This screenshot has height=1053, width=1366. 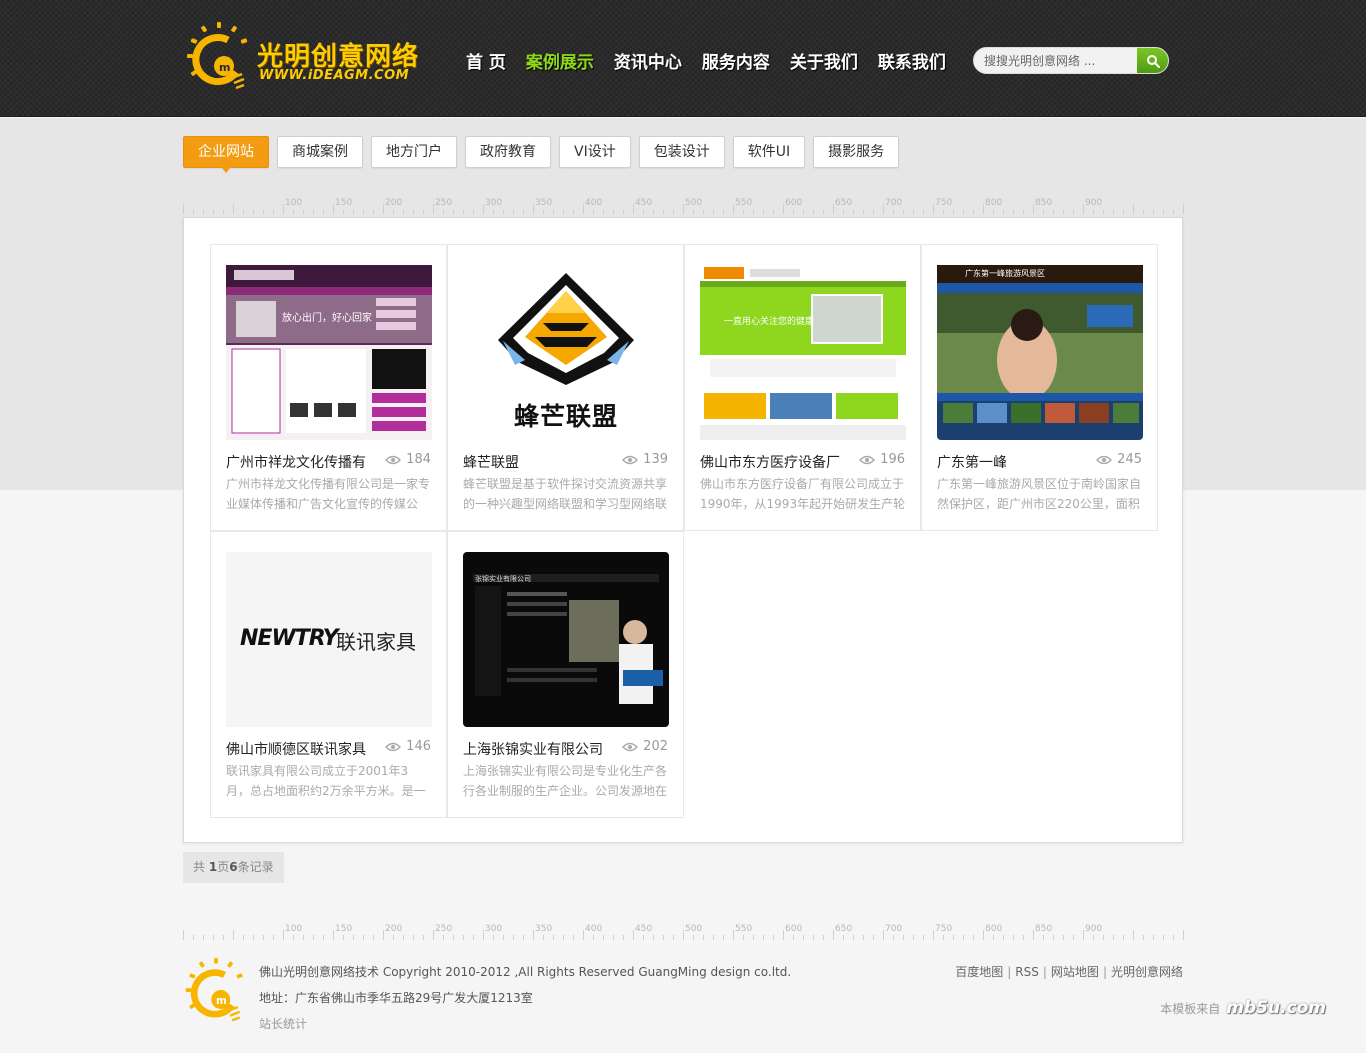 I want to click on tab-portal: 地方门户, so click(x=414, y=152).